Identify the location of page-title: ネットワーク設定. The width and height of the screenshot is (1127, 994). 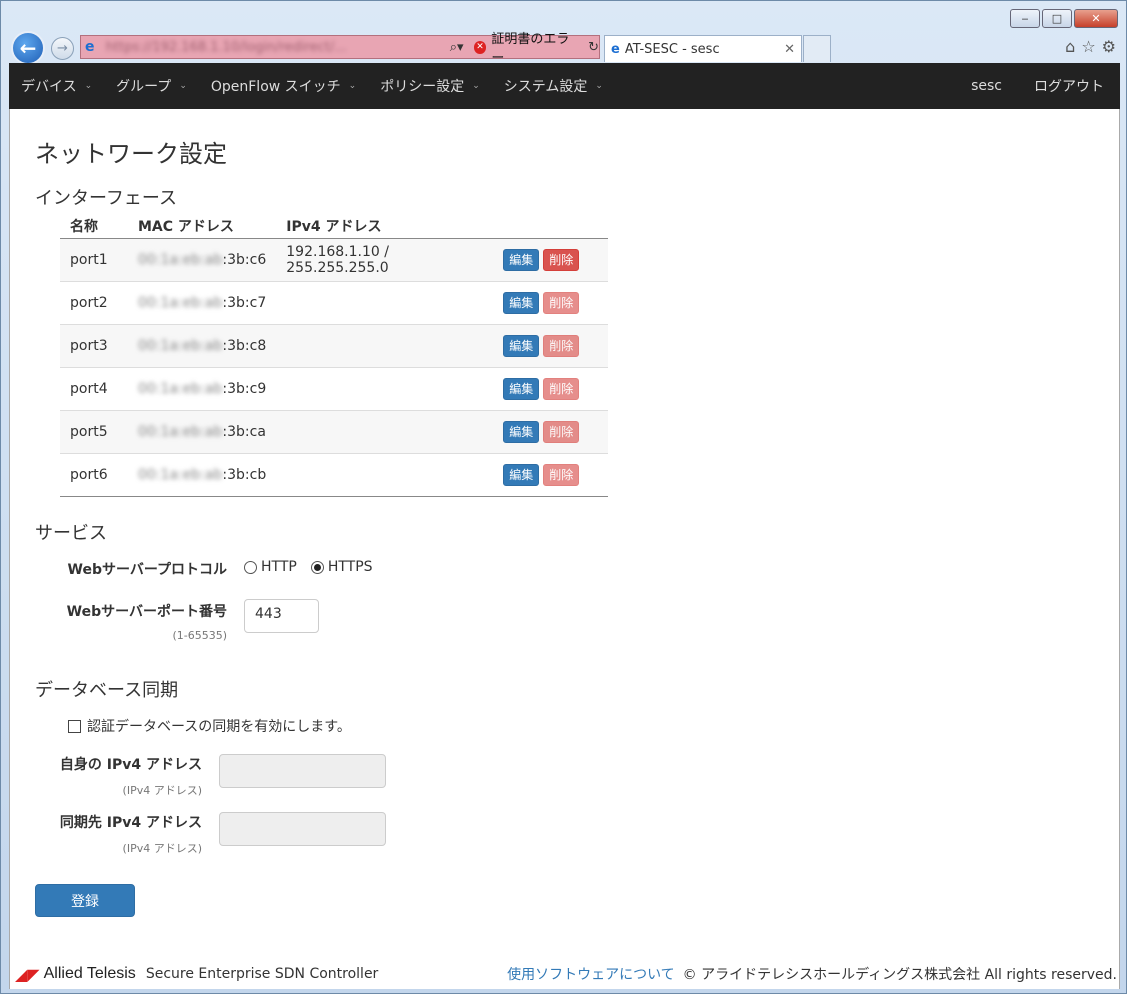
(131, 154).